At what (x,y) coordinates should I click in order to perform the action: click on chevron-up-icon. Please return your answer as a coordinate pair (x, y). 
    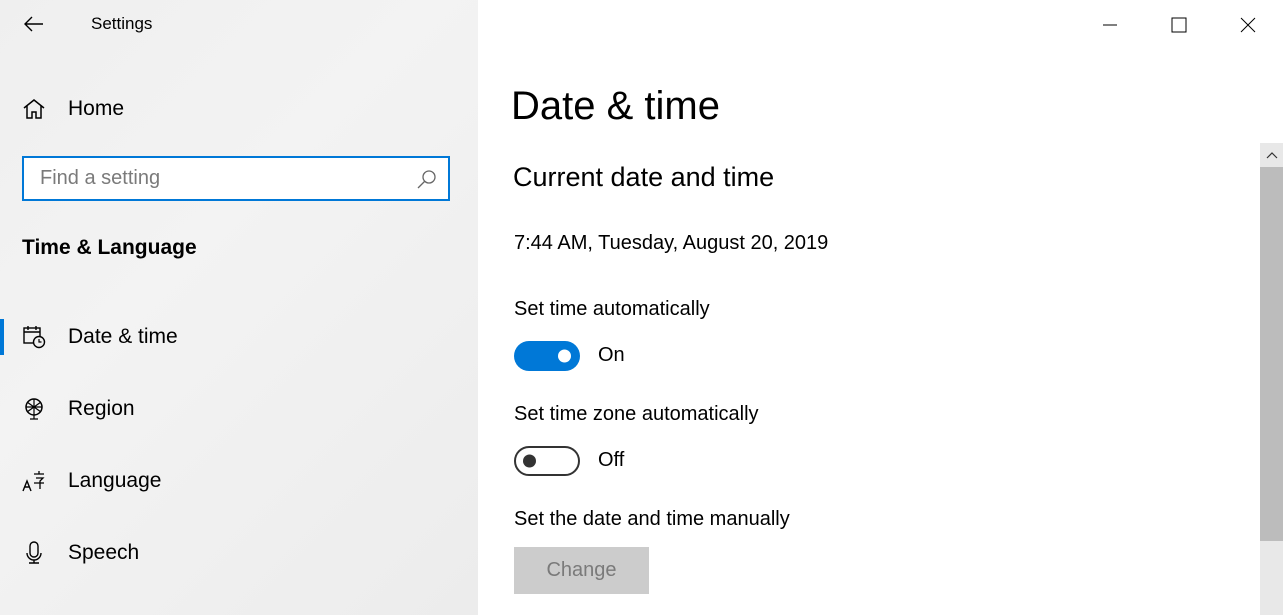
    Looking at the image, I should click on (1271, 155).